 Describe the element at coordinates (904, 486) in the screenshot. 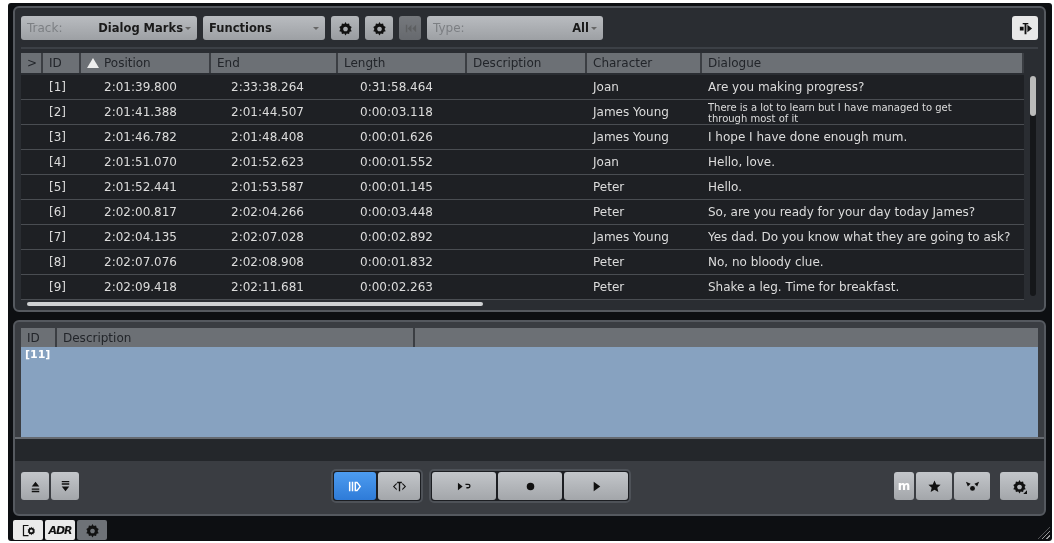

I see `marker-button: m` at that location.